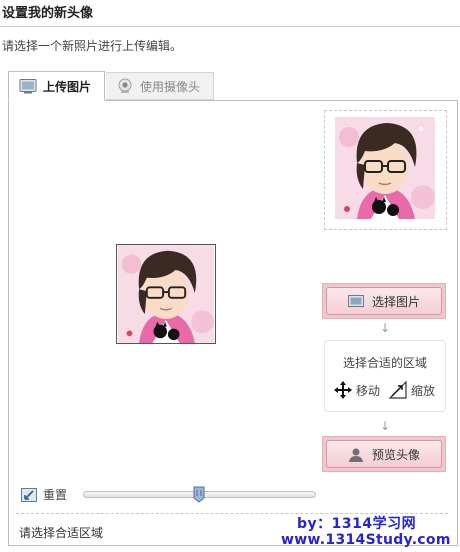 The image size is (460, 552). What do you see at coordinates (61, 533) in the screenshot?
I see `status-text: 请选择合适区域` at bounding box center [61, 533].